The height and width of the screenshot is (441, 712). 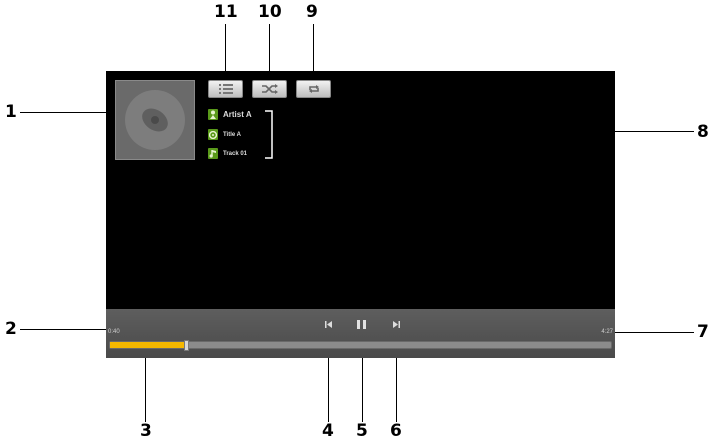 I want to click on playlist-button, so click(x=225, y=89).